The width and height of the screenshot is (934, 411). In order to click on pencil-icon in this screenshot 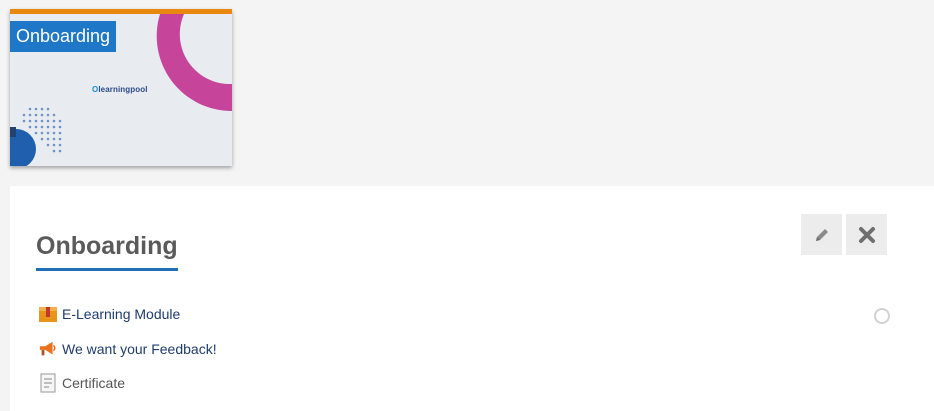, I will do `click(821, 234)`.